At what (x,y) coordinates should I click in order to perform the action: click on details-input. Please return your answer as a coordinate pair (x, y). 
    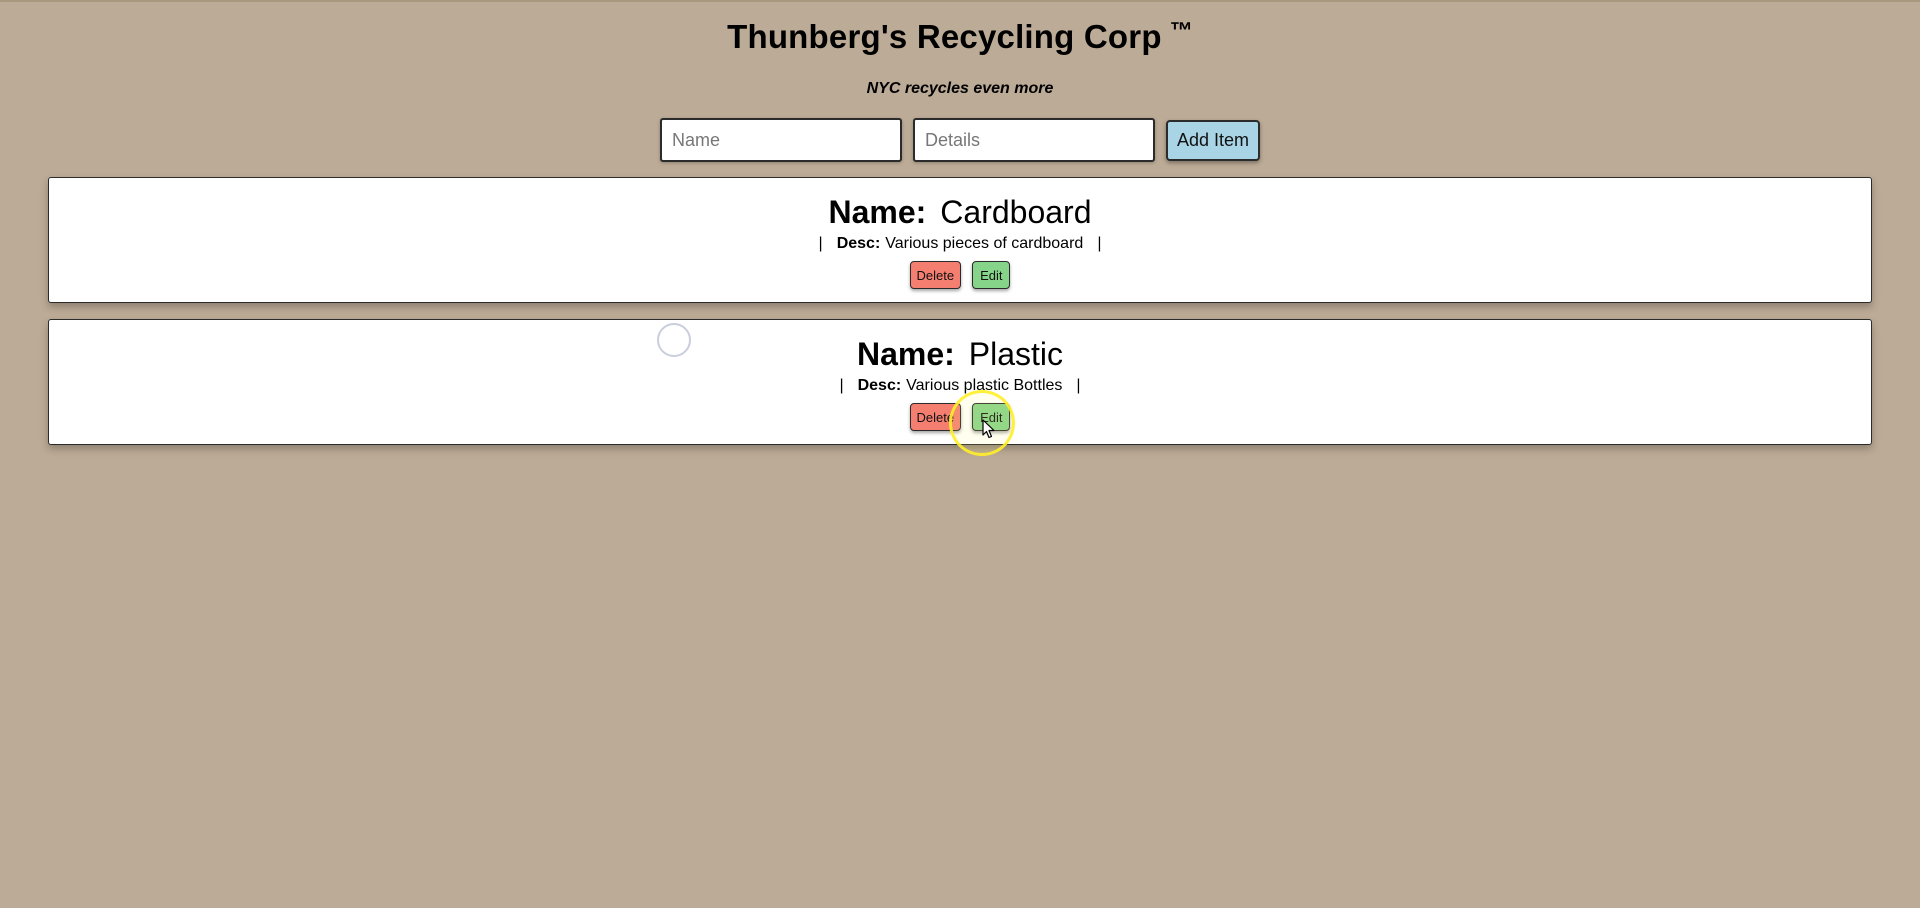
    Looking at the image, I should click on (1033, 140).